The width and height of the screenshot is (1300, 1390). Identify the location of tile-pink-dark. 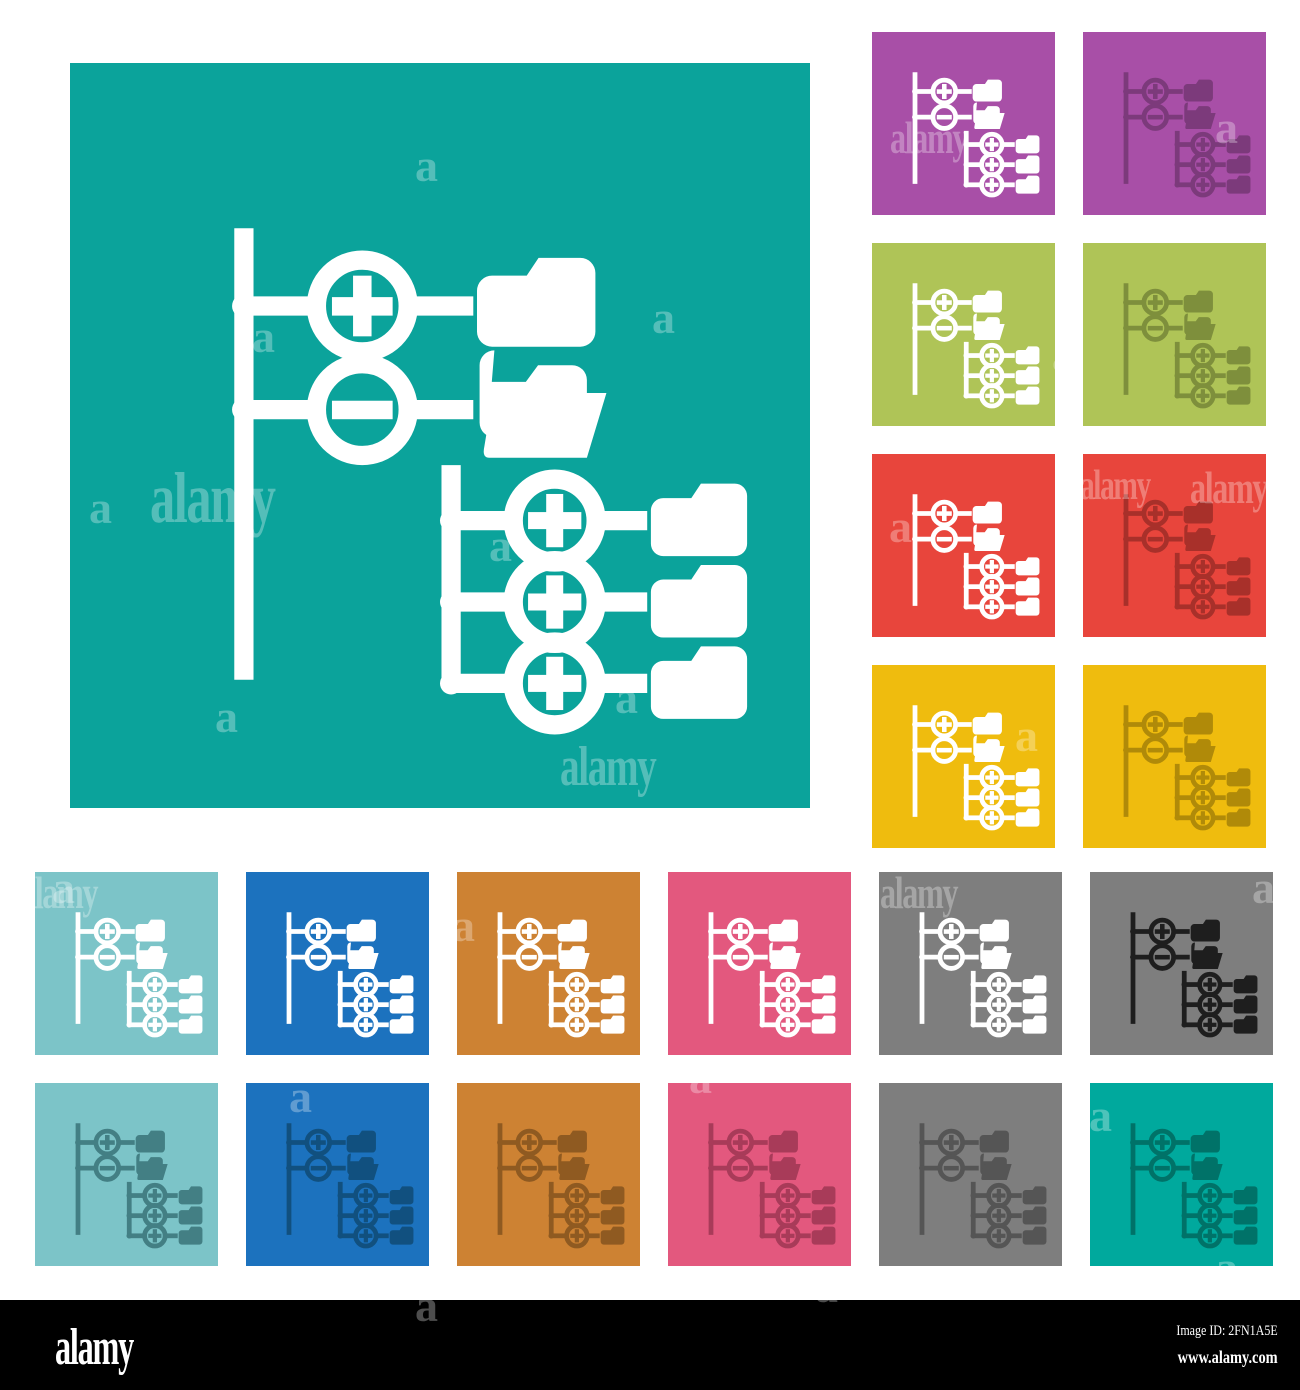
(759, 1174).